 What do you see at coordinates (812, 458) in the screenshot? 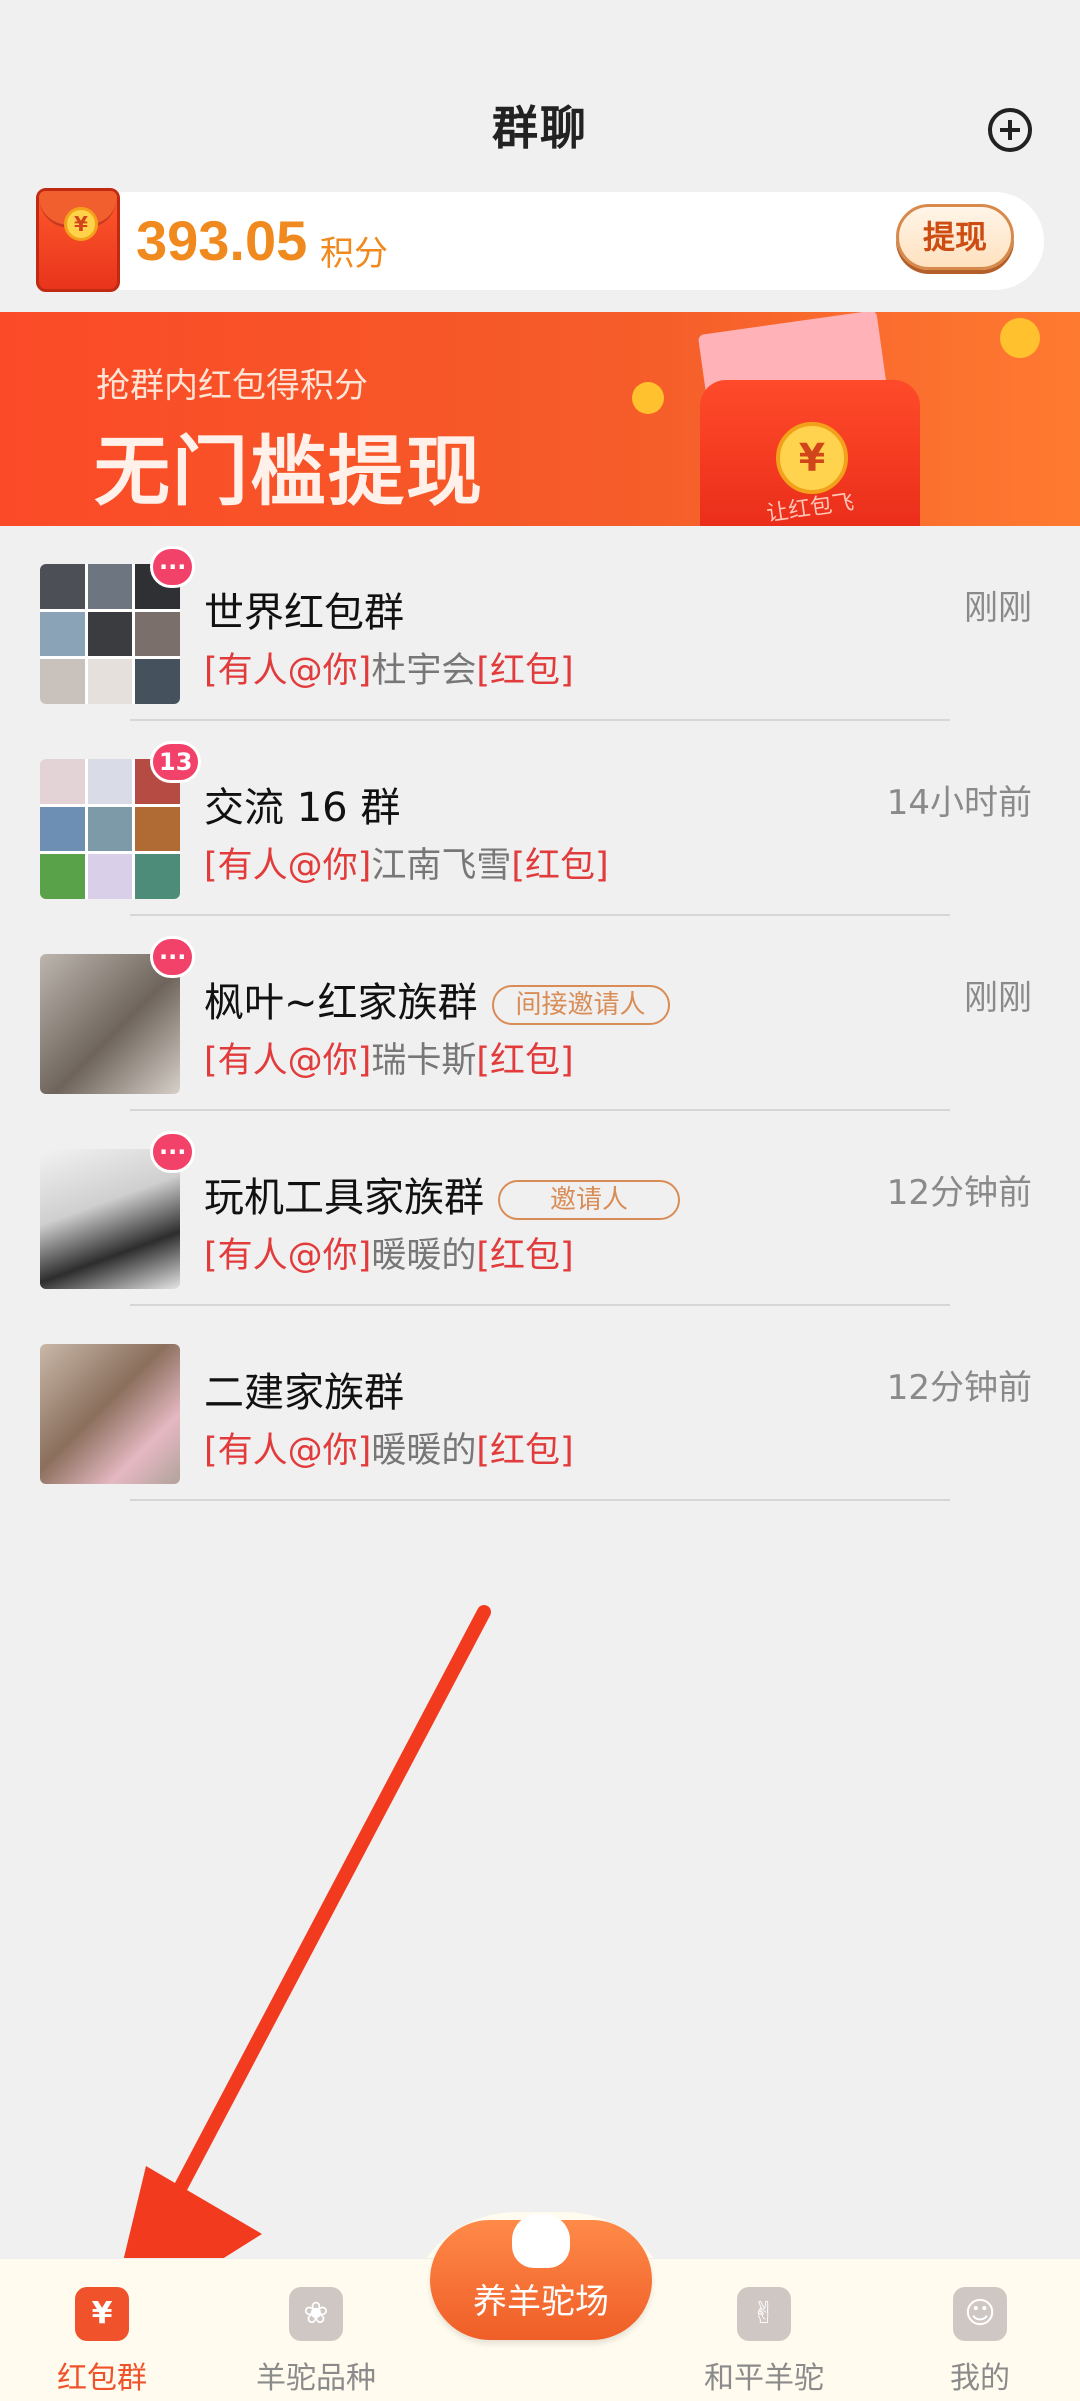
I see `yuan-coin-icon: ¥` at bounding box center [812, 458].